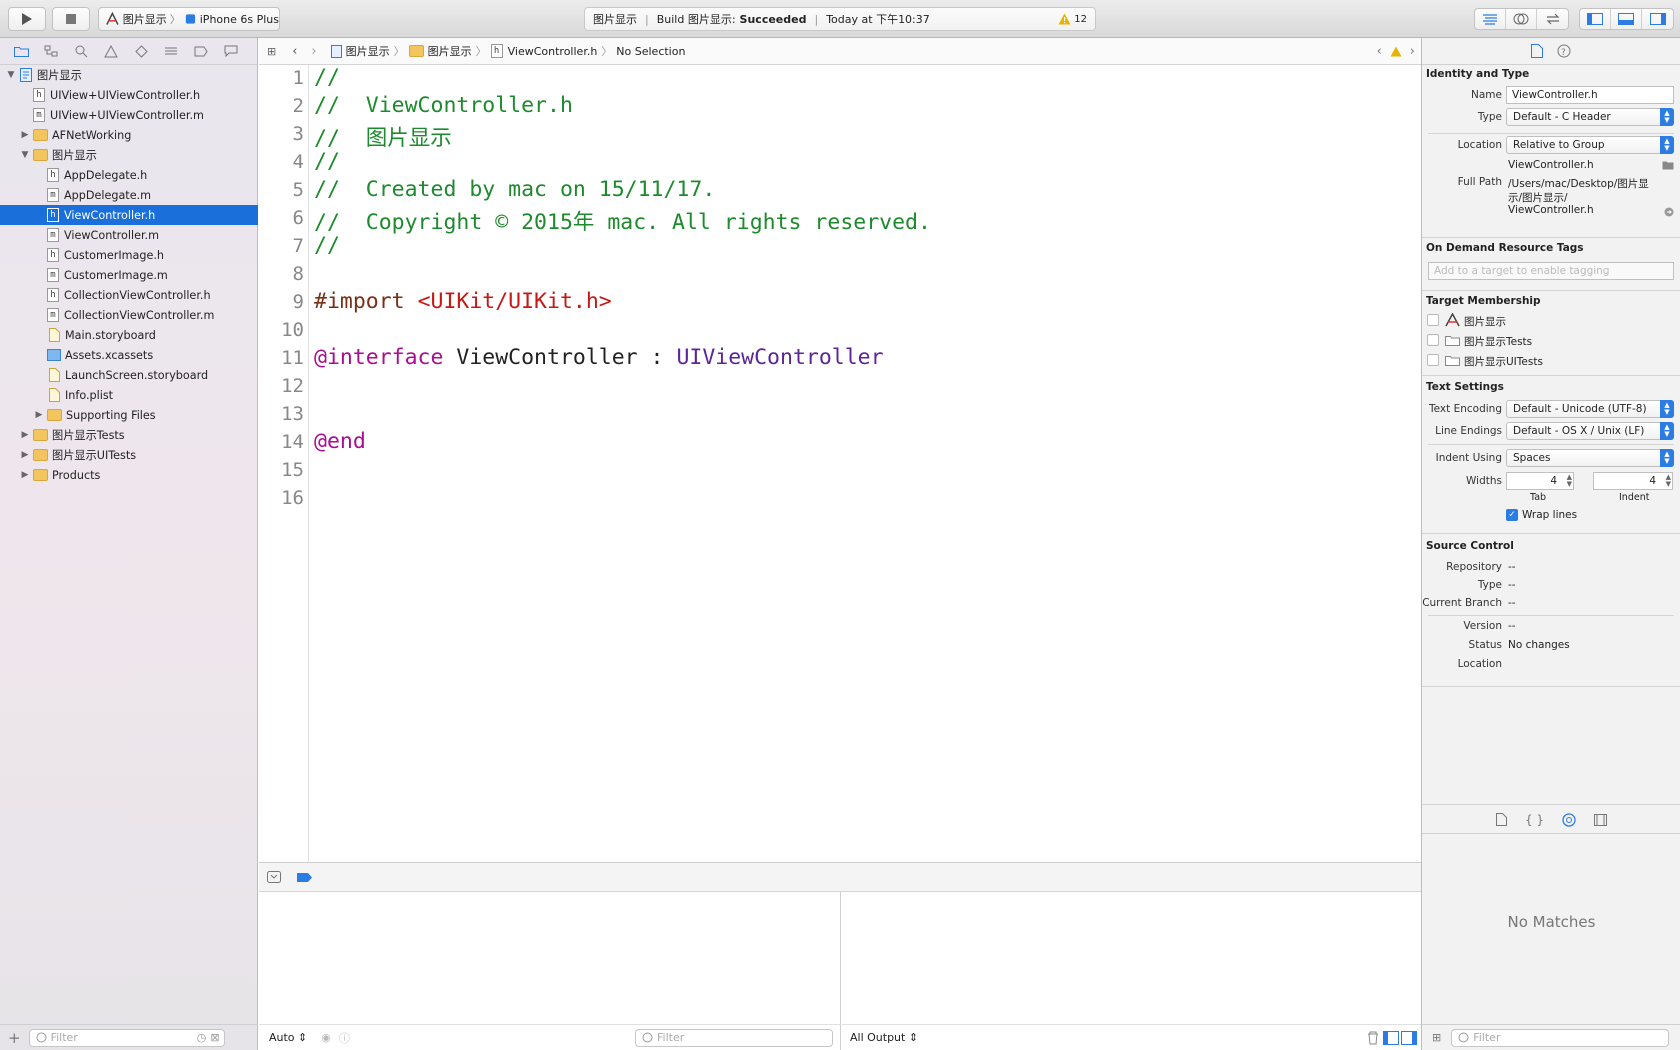 The height and width of the screenshot is (1050, 1680). What do you see at coordinates (1569, 819) in the screenshot?
I see `object-library-icon` at bounding box center [1569, 819].